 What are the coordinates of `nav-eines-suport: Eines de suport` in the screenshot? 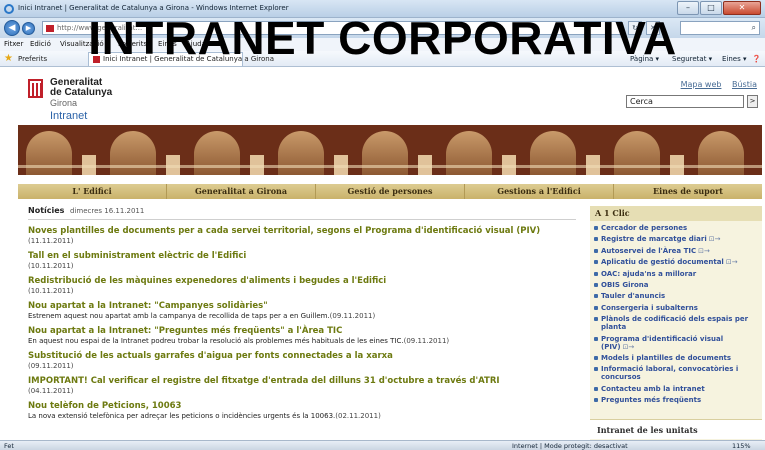 It's located at (688, 191).